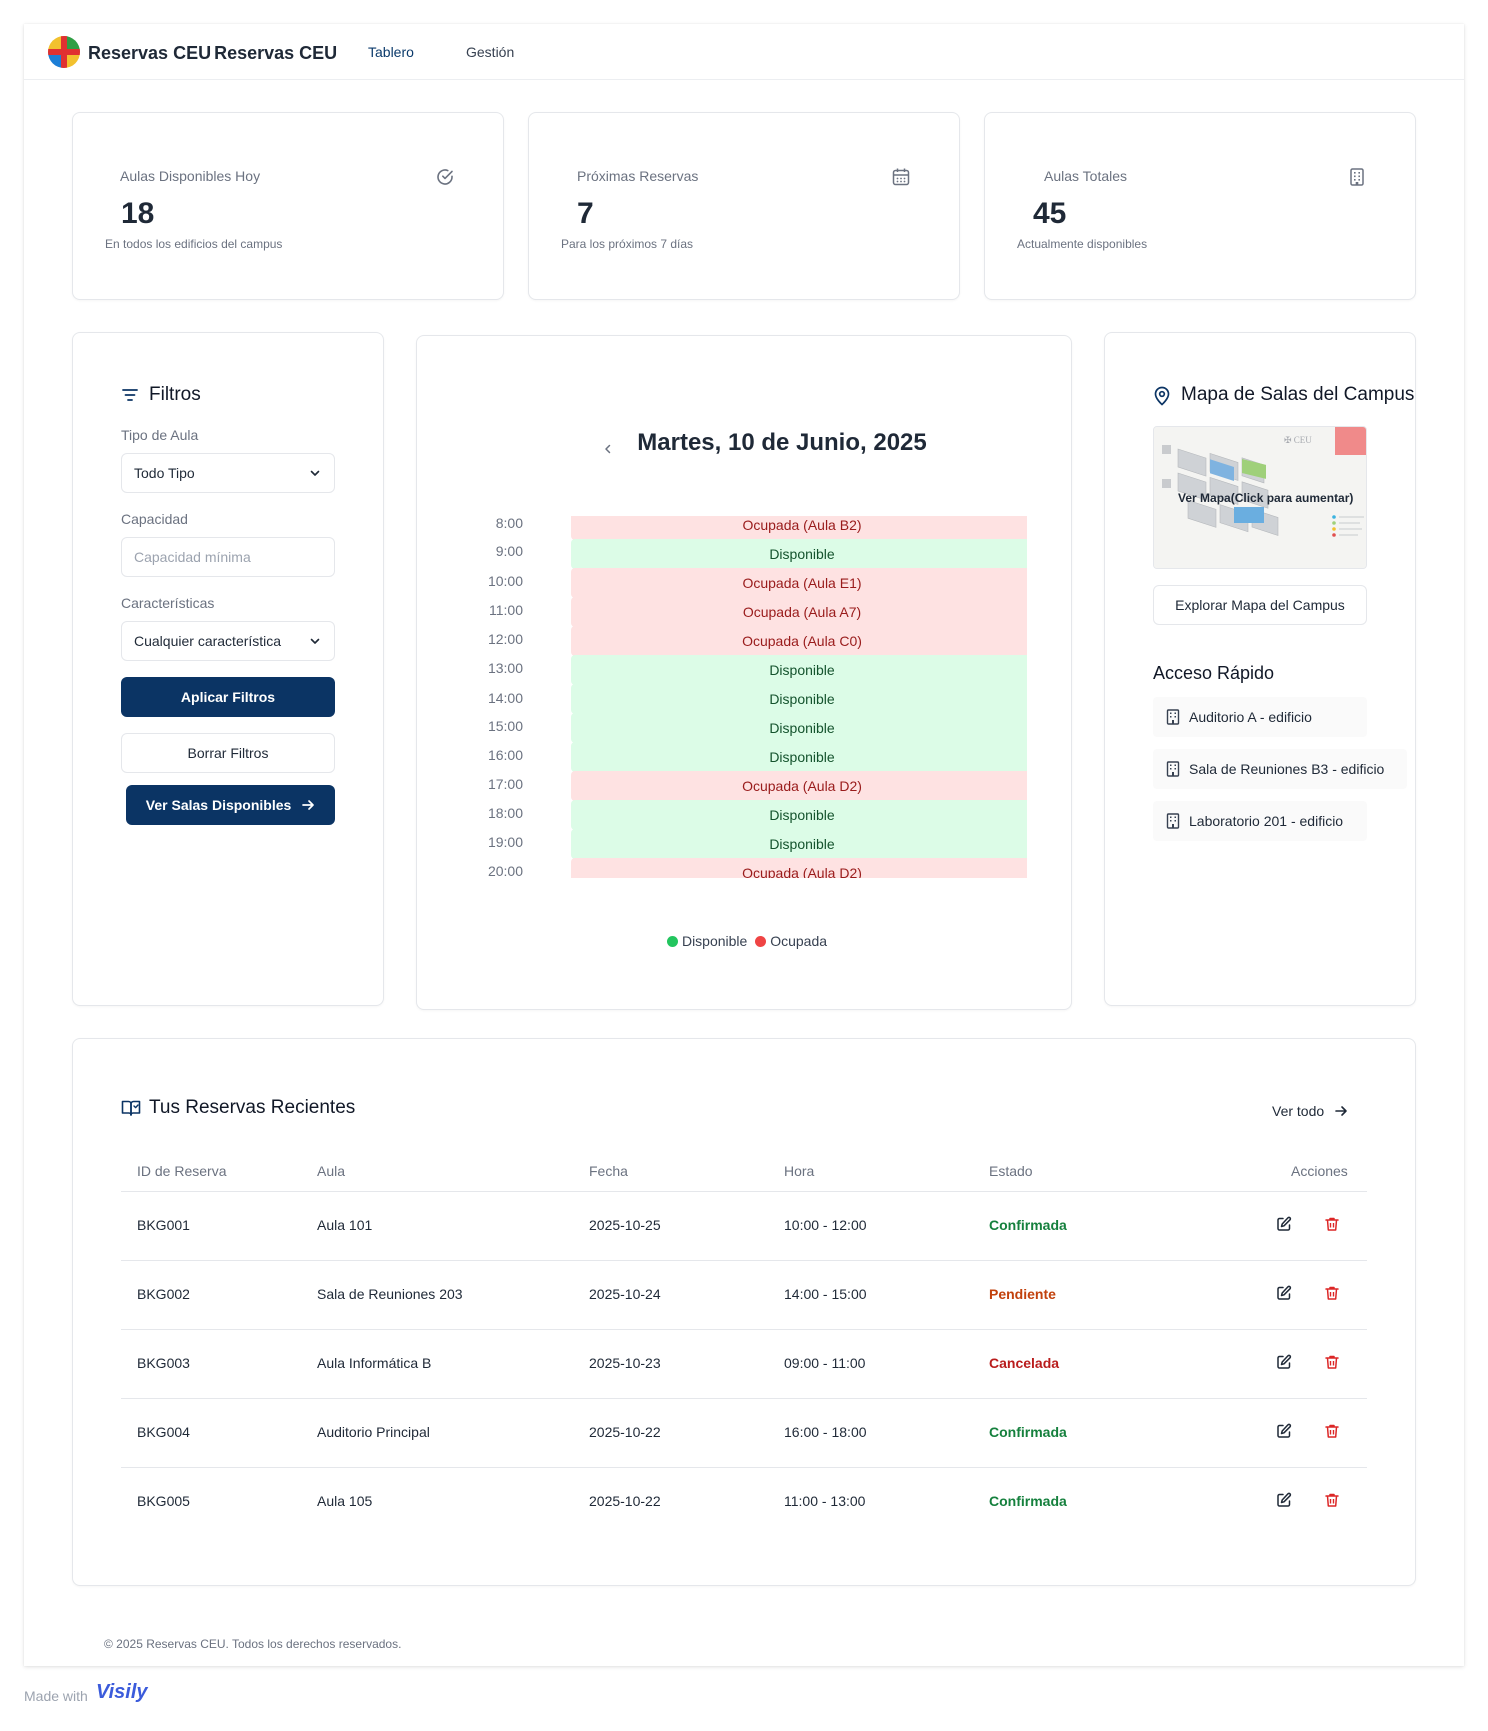 The height and width of the screenshot is (1731, 1488). Describe the element at coordinates (825, 1432) in the screenshot. I see `booking-time: 16:00 - 18:00` at that location.